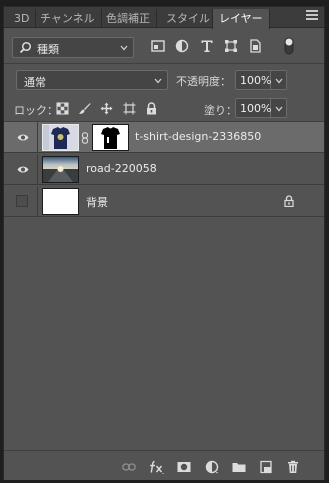  What do you see at coordinates (62, 108) in the screenshot?
I see `lock-transparent-pixels-icon` at bounding box center [62, 108].